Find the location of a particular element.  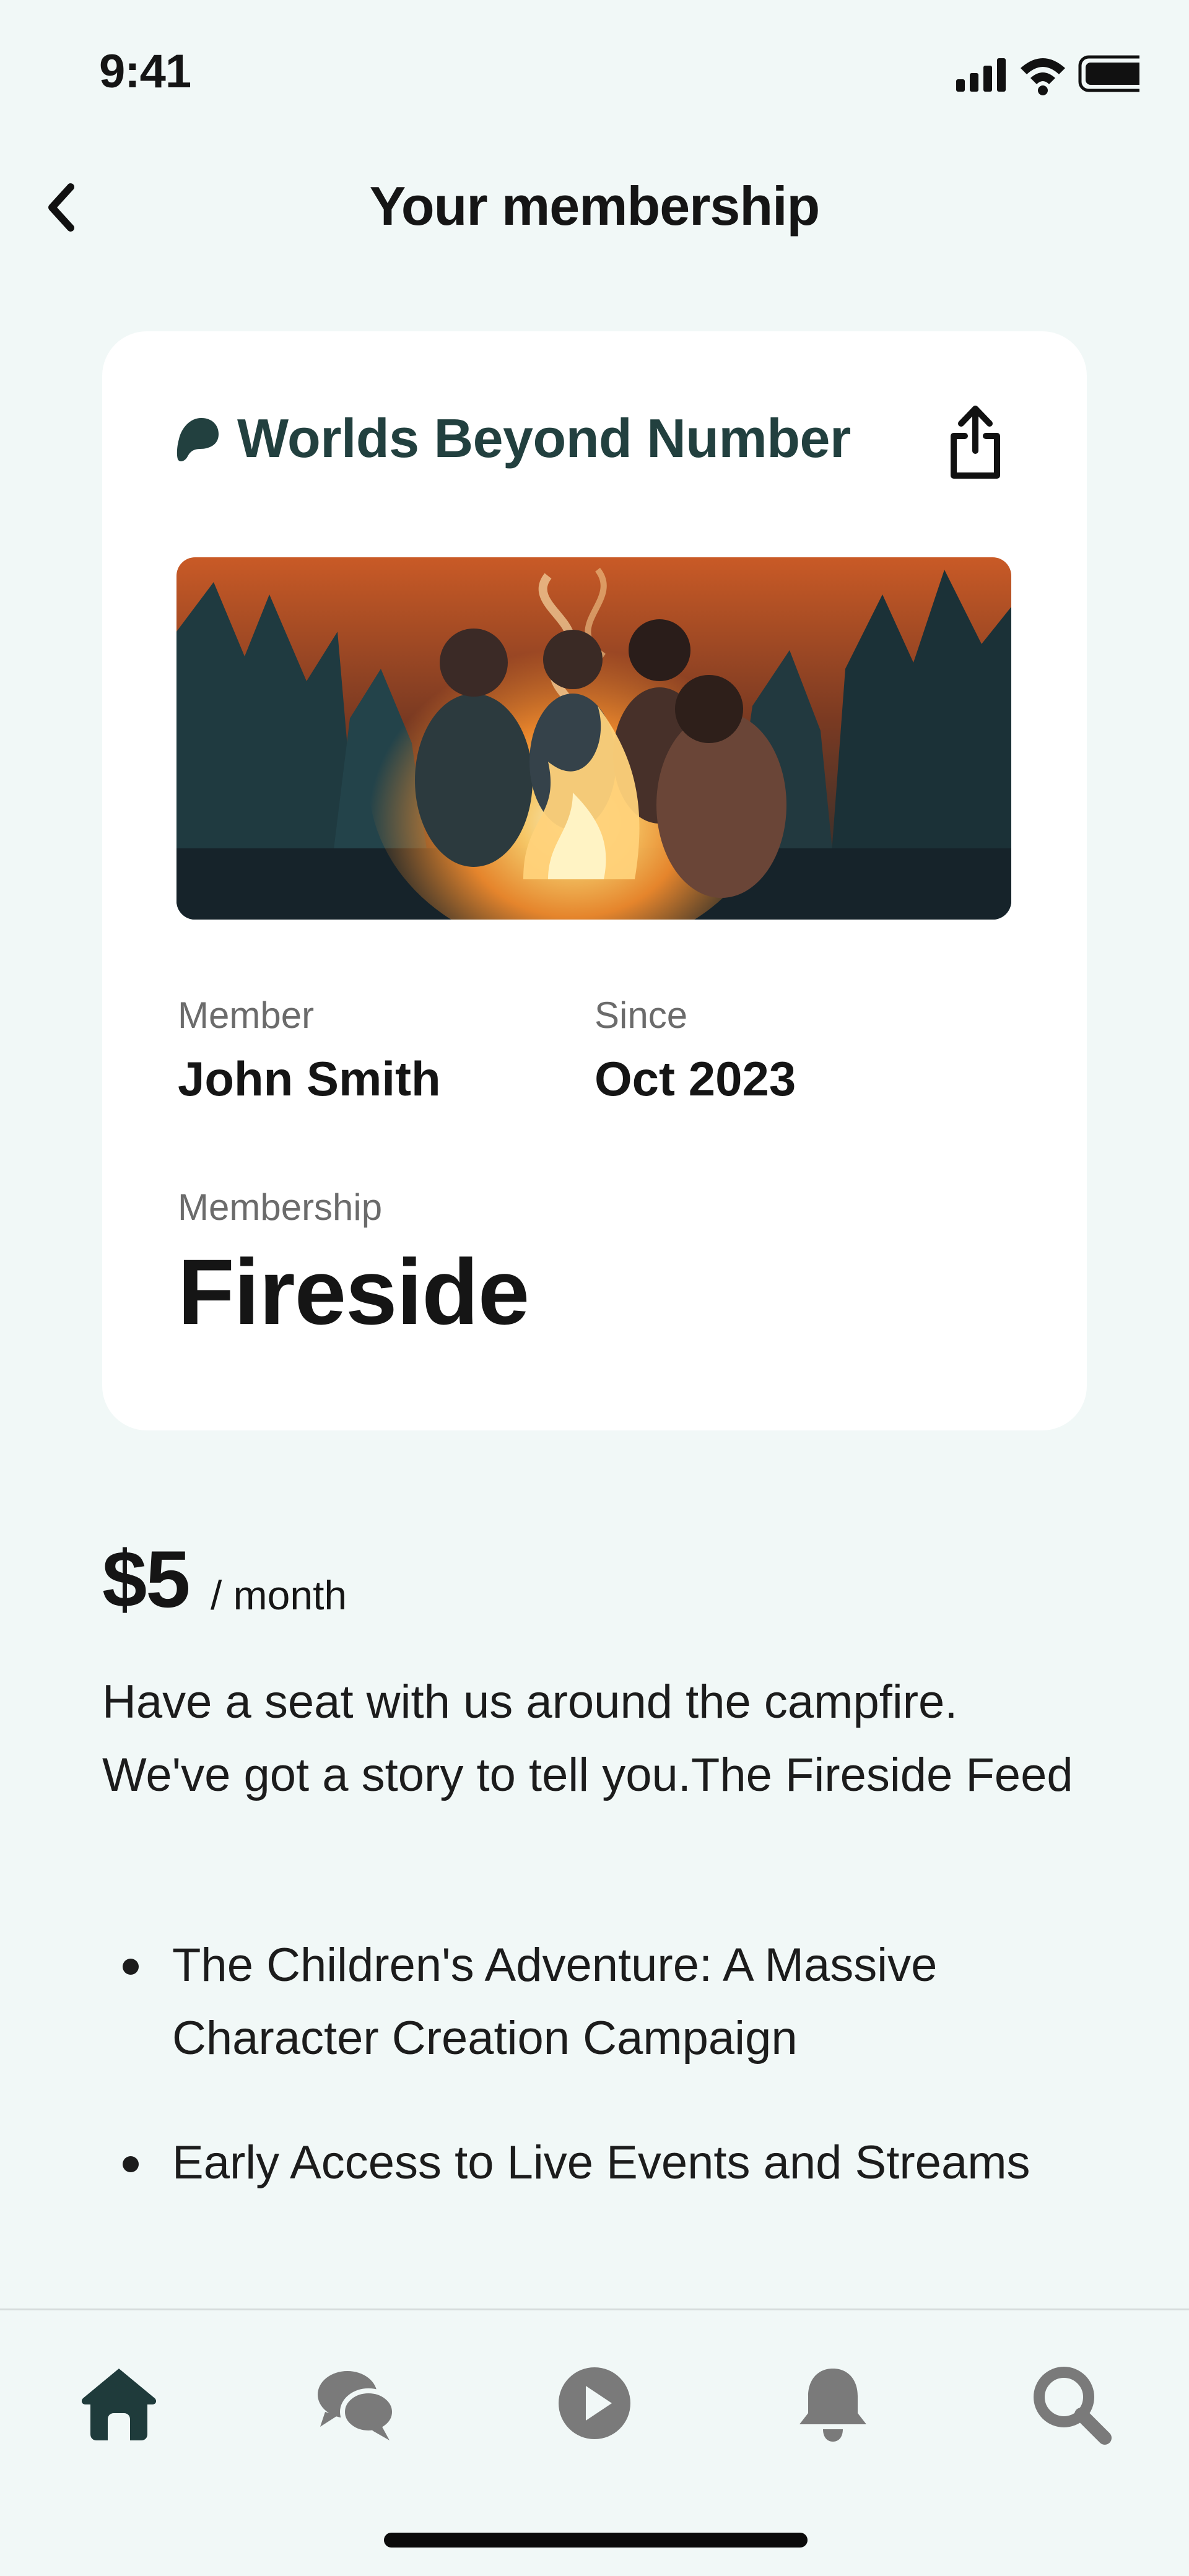

share-icon is located at coordinates (975, 442).